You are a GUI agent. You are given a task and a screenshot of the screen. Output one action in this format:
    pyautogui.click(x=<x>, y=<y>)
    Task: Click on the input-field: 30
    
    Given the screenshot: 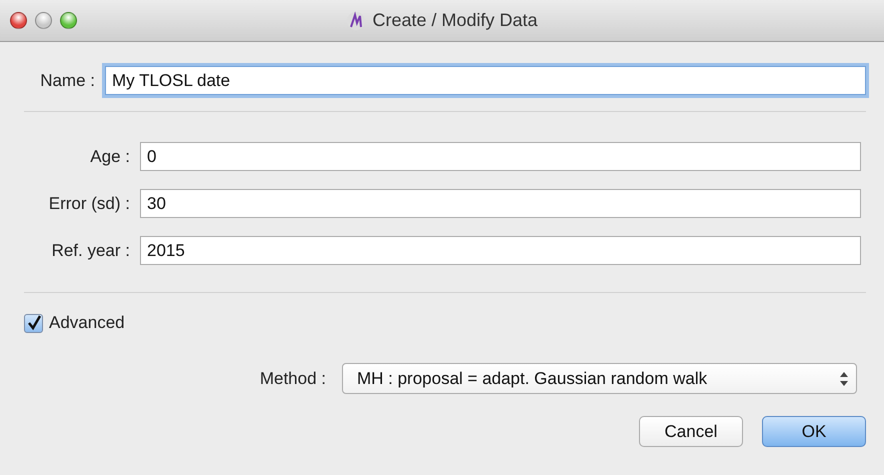 What is the action you would take?
    pyautogui.click(x=500, y=203)
    